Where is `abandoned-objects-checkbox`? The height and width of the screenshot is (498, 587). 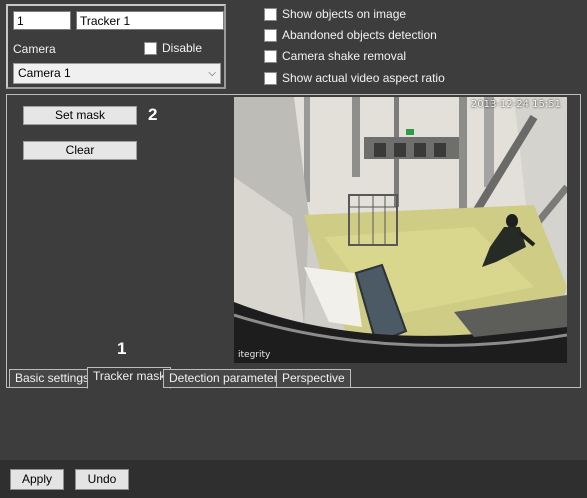 abandoned-objects-checkbox is located at coordinates (270, 35).